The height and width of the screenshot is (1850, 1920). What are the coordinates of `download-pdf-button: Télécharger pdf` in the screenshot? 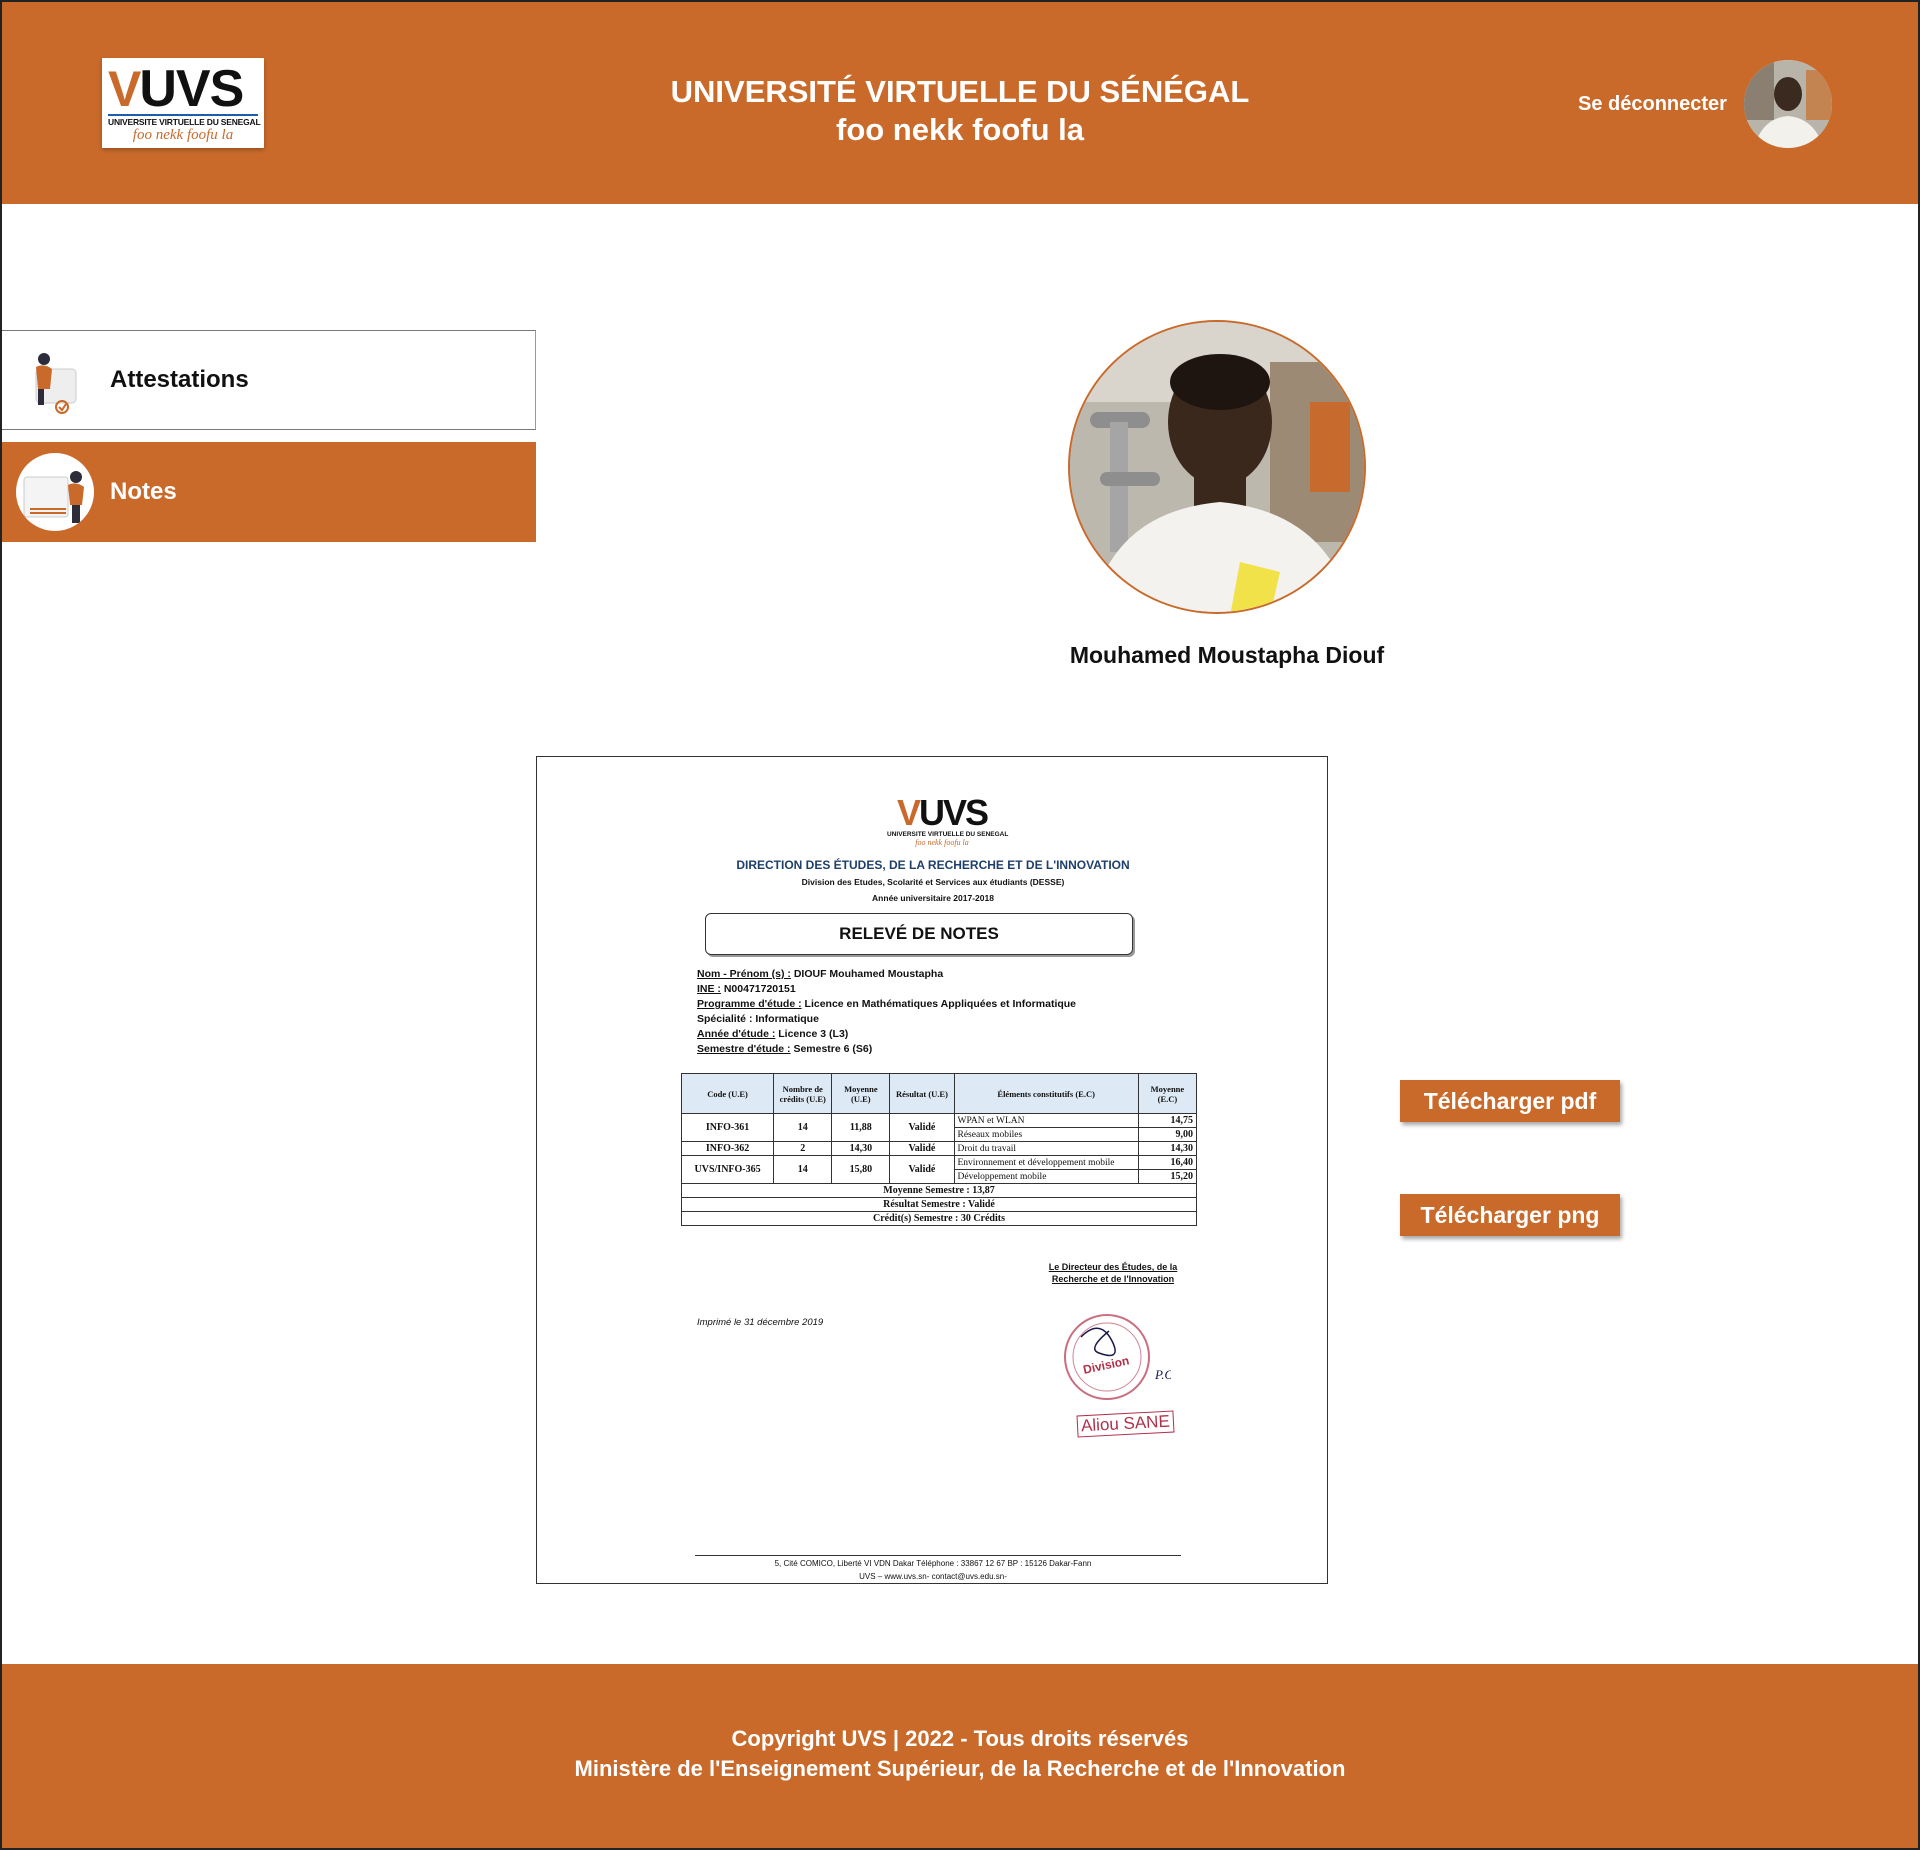 It's located at (1510, 1101).